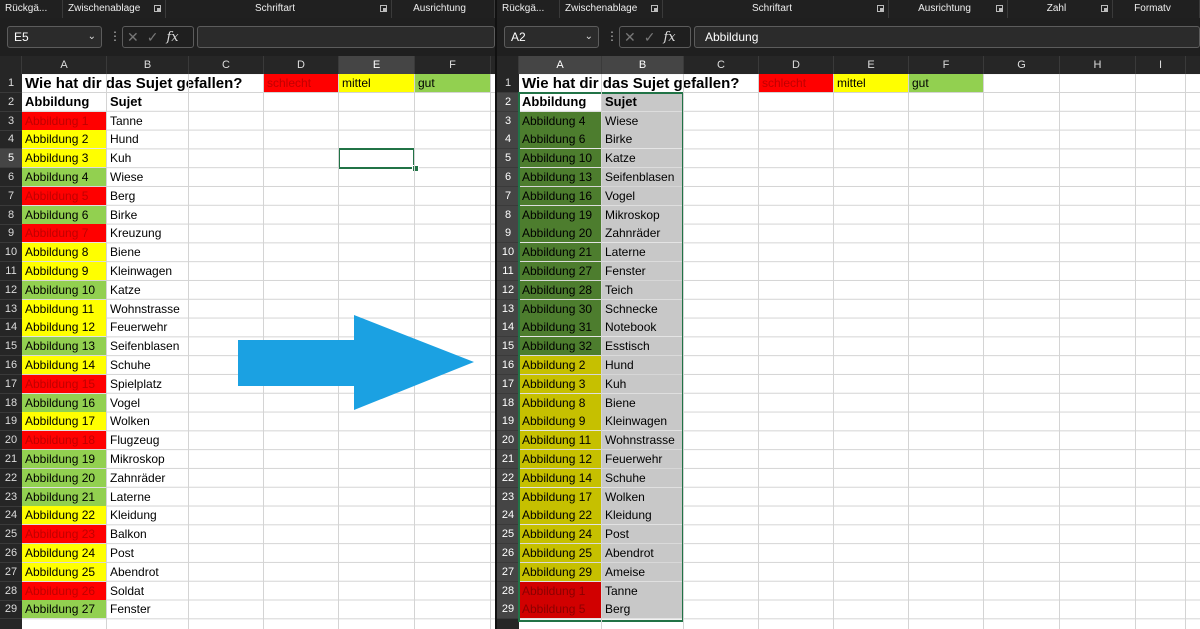 The image size is (1200, 629). Describe the element at coordinates (148, 158) in the screenshot. I see `cell-sujet: Kuh` at that location.